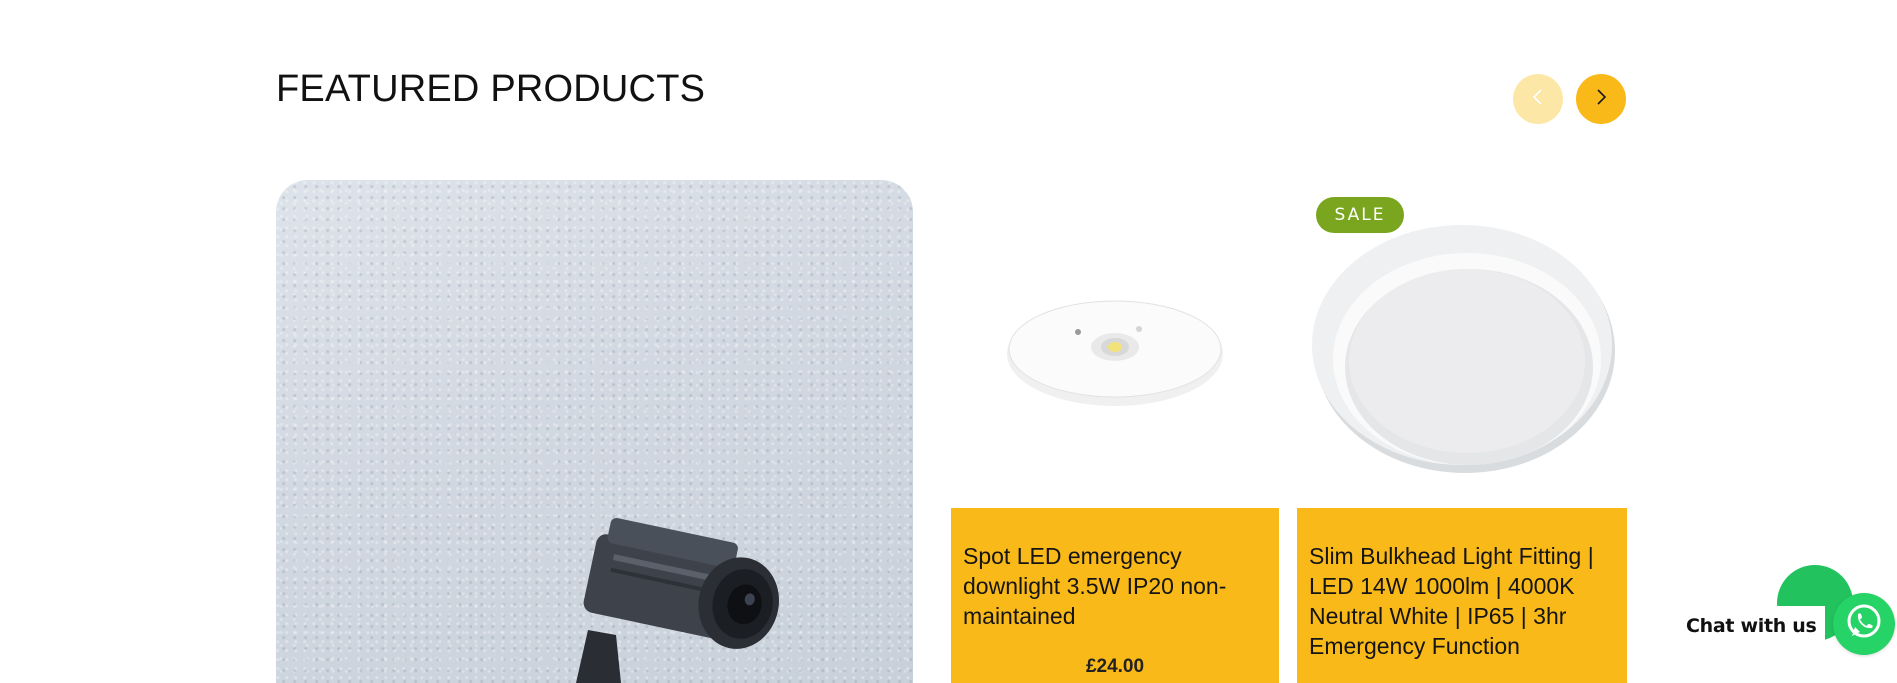 Image resolution: width=1897 pixels, height=683 pixels. I want to click on carousel-next-button, so click(1601, 99).